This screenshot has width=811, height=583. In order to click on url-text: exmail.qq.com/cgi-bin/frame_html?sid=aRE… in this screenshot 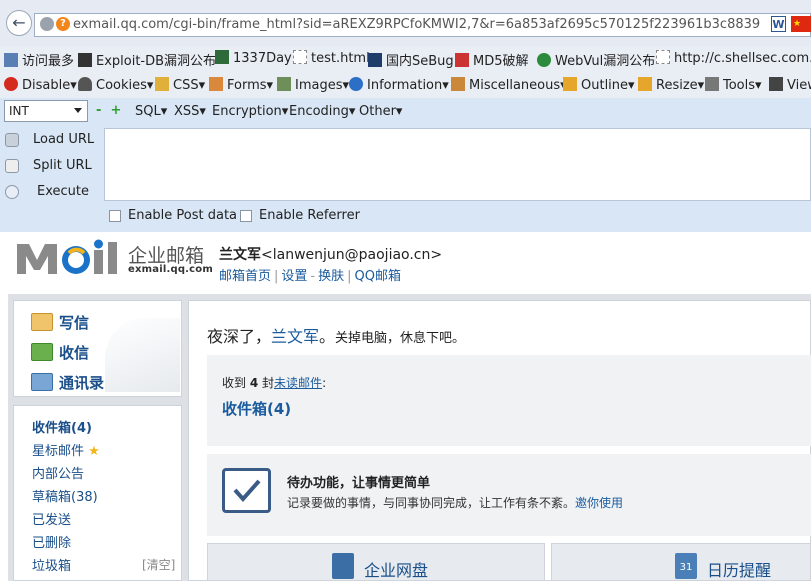, I will do `click(416, 24)`.